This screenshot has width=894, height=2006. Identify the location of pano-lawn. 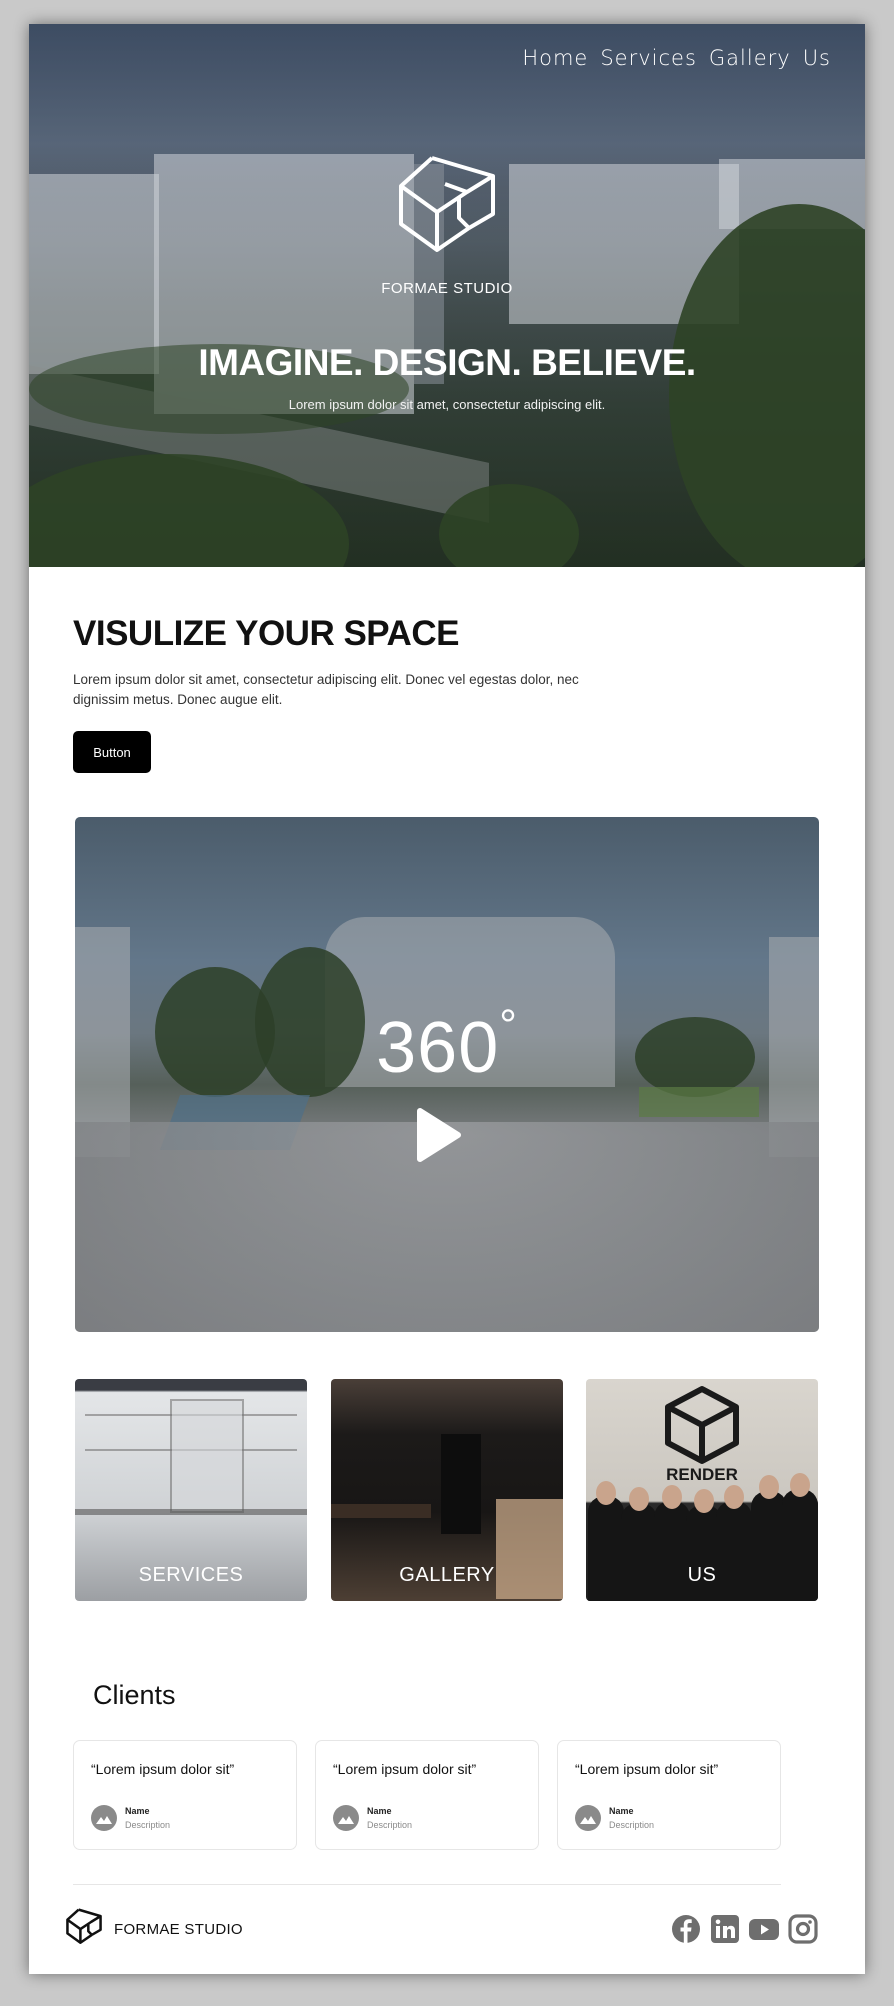
(699, 1102).